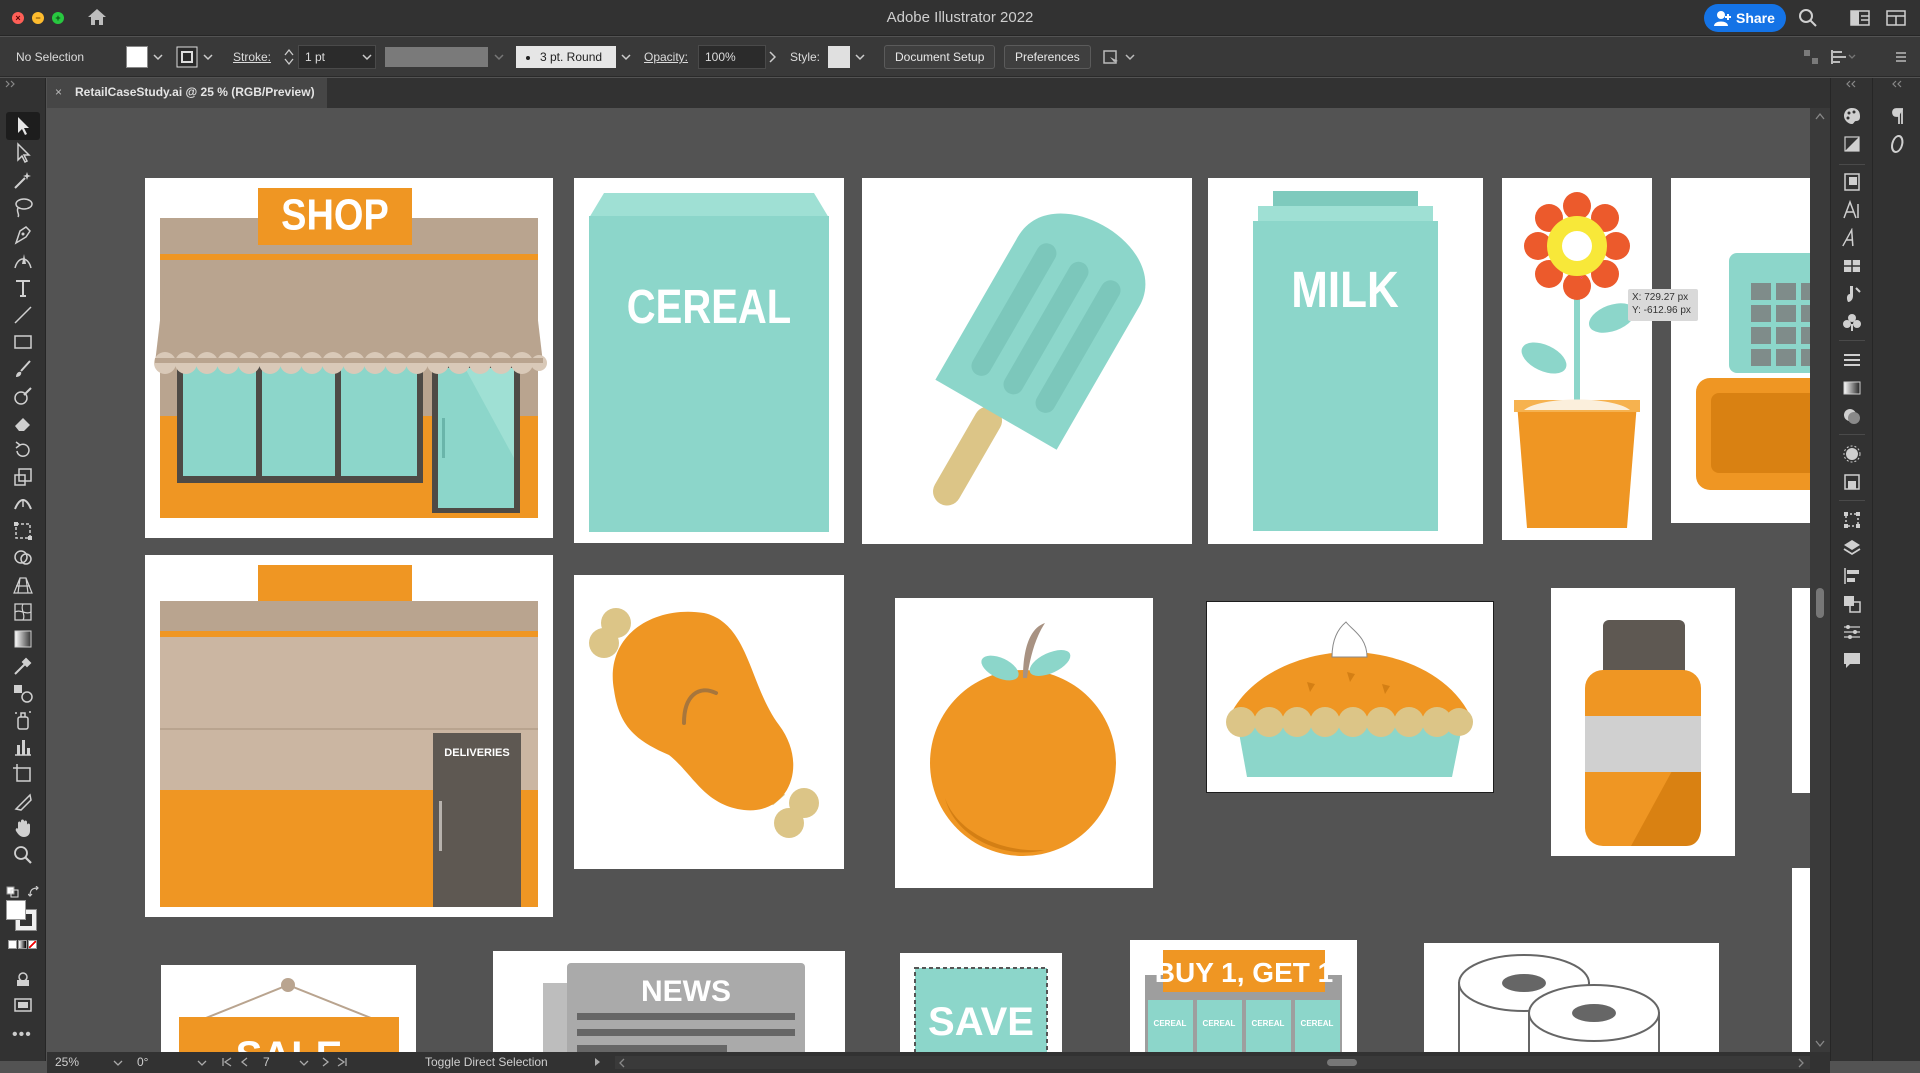  I want to click on scroll-right-arrow-icon, so click(1801, 1063).